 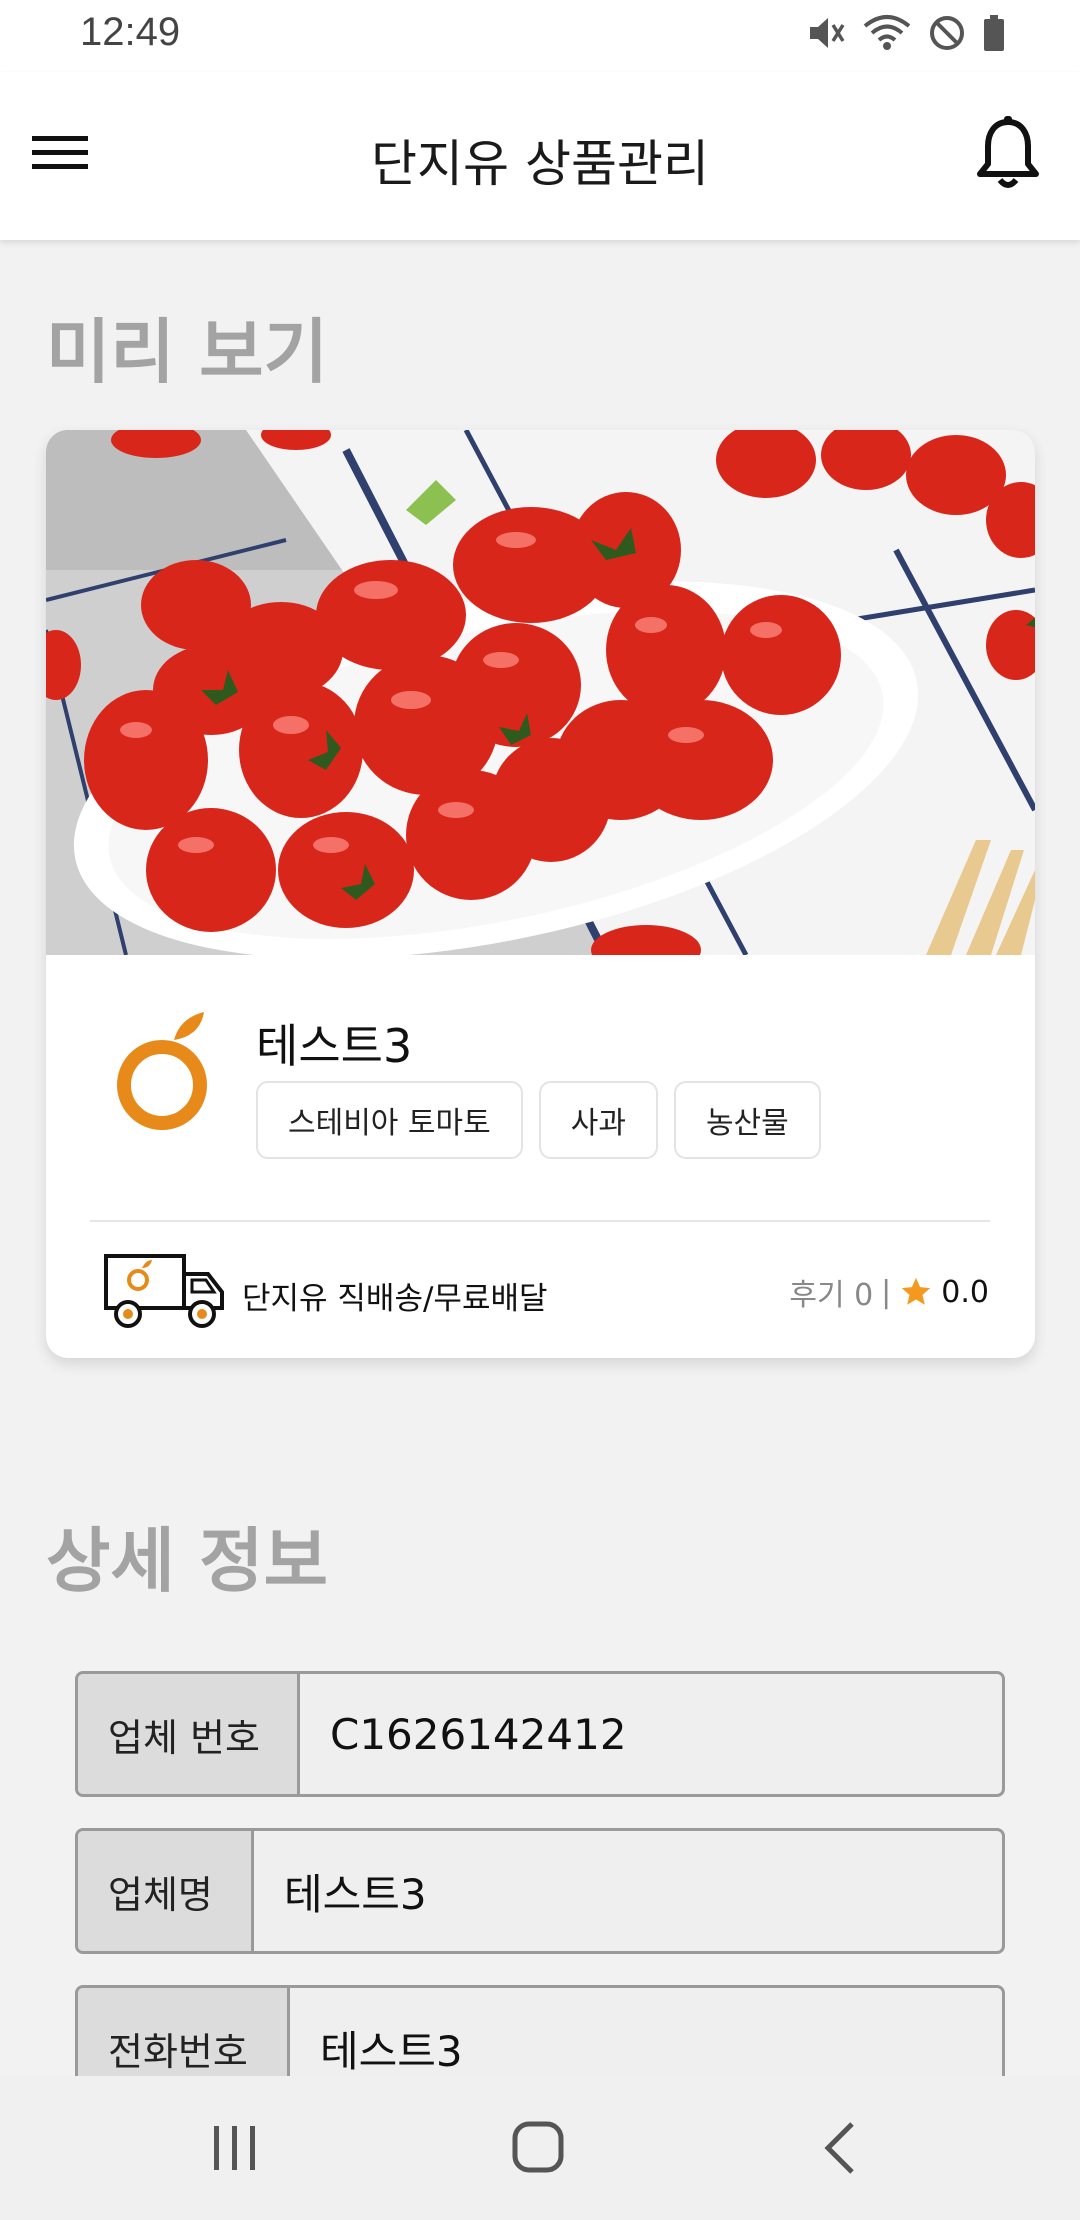 I want to click on home-icon, so click(x=538, y=2147).